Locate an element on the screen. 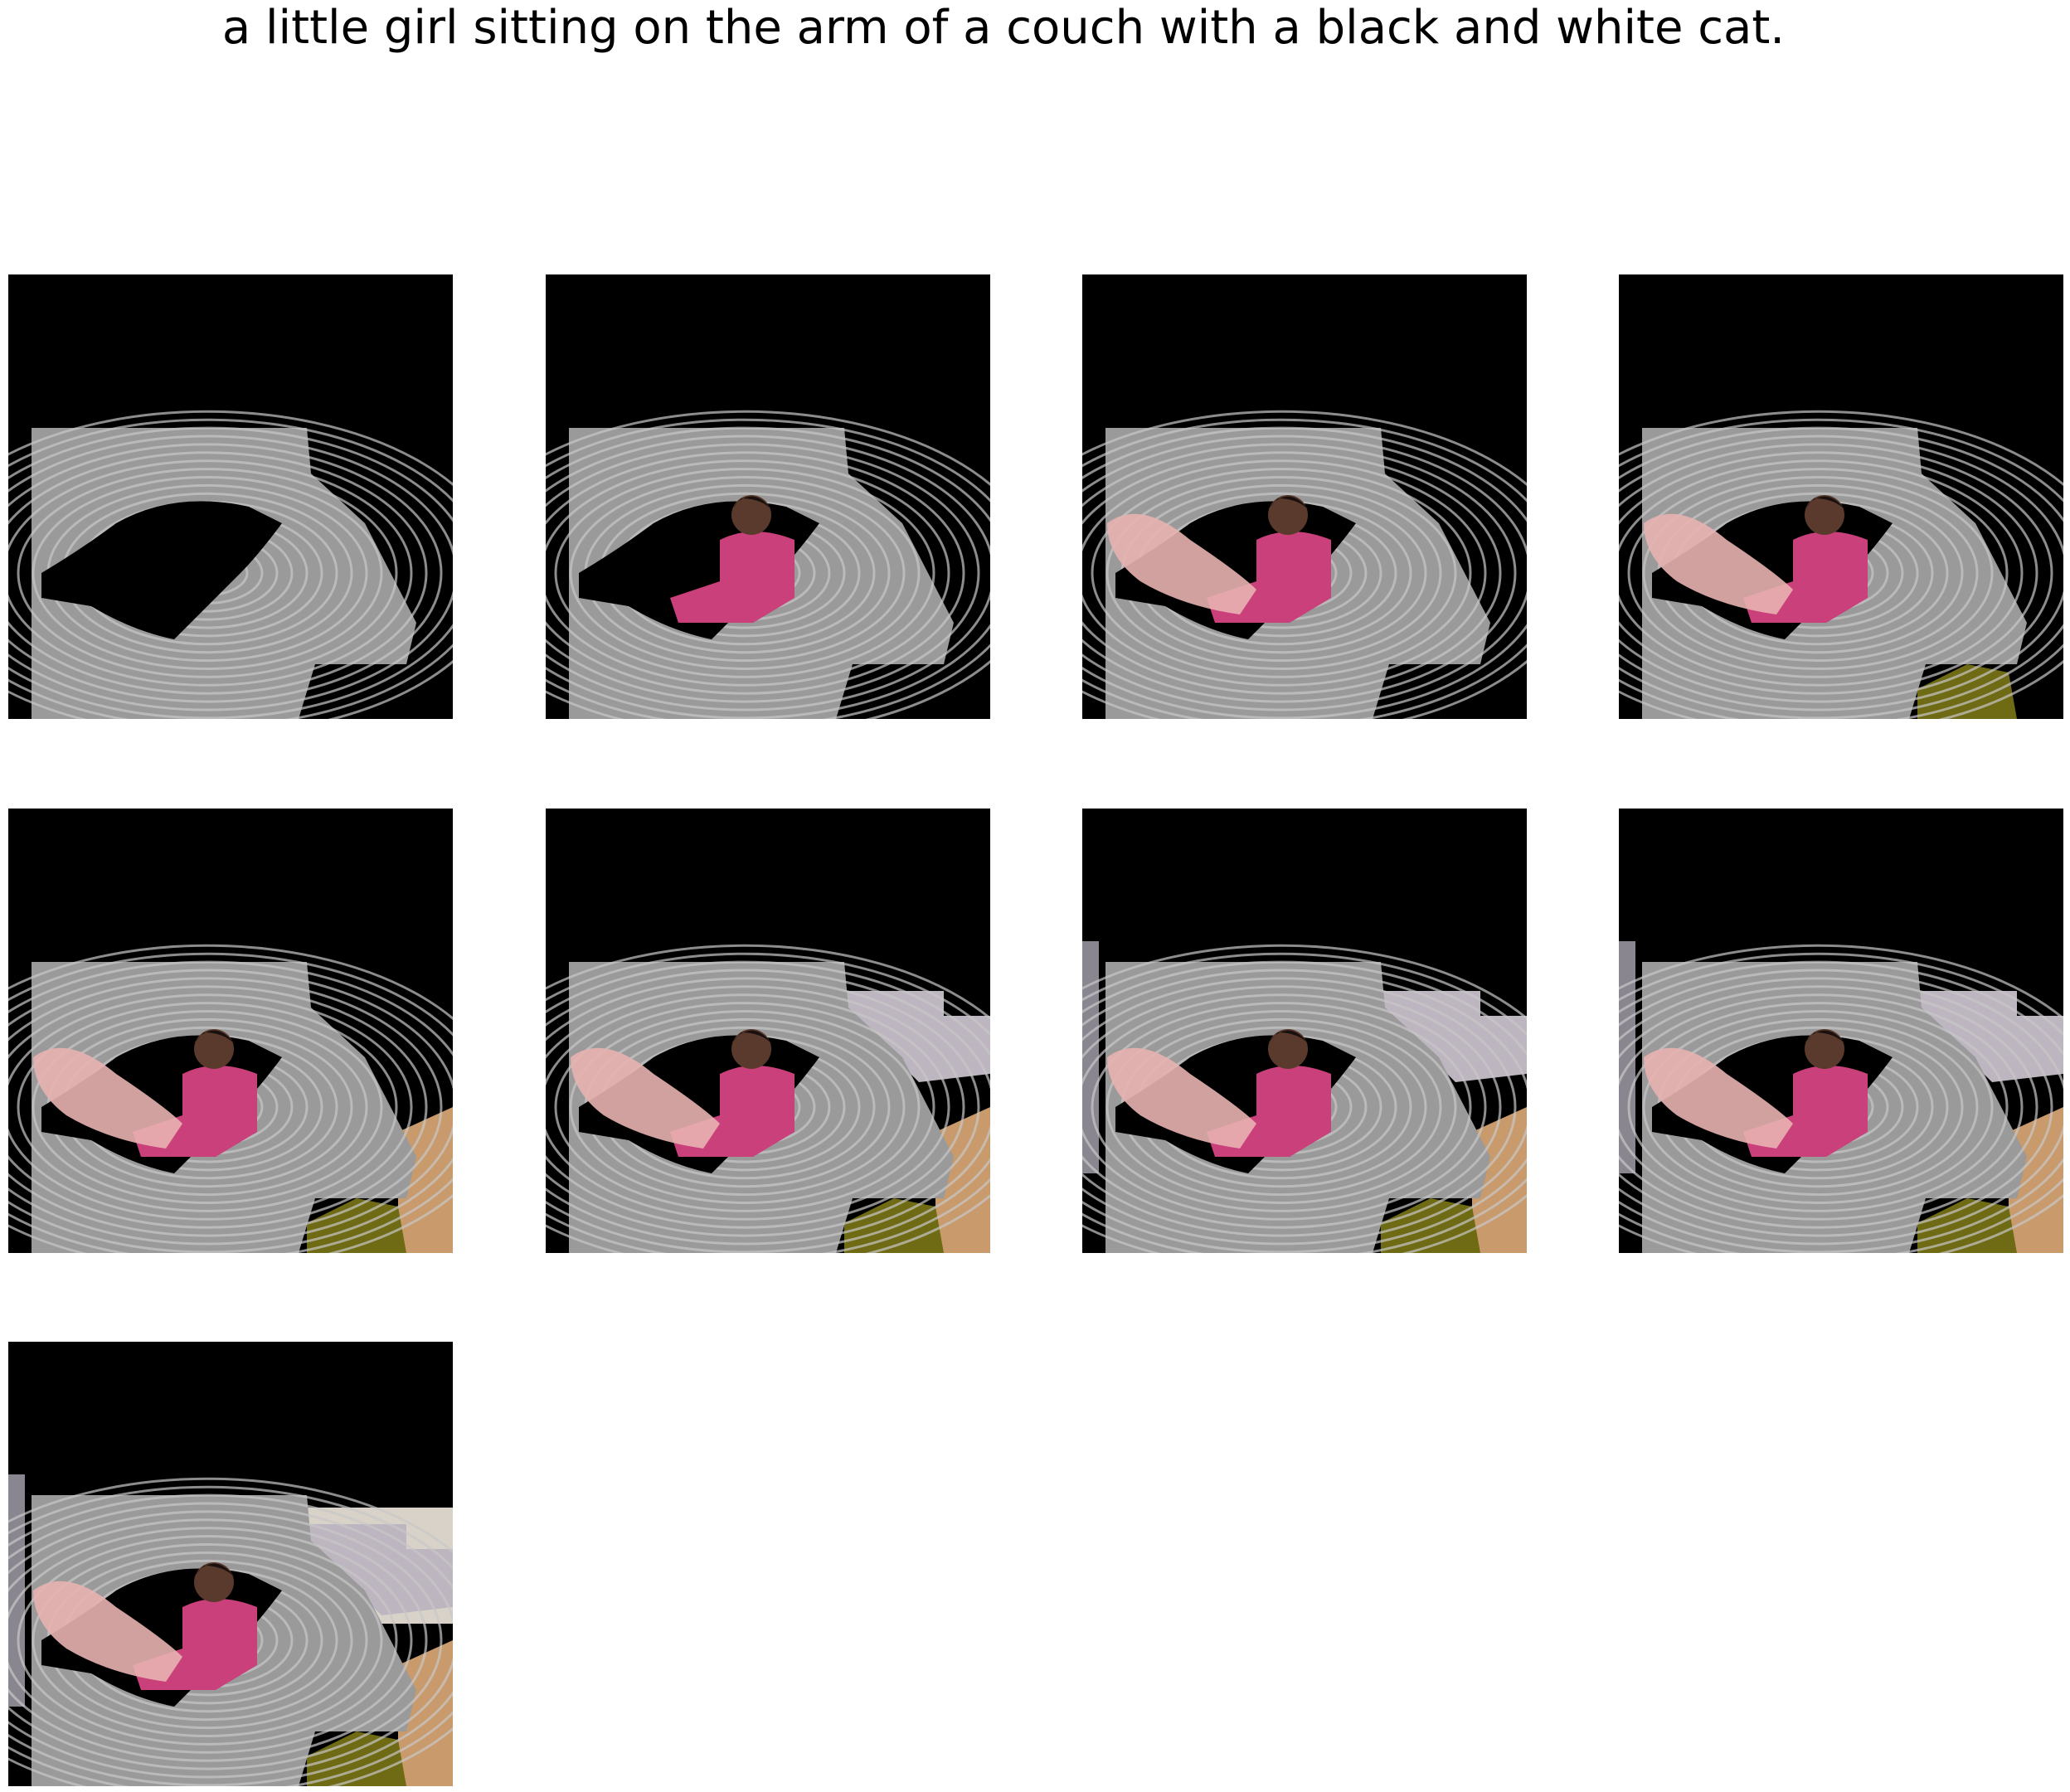 The width and height of the screenshot is (2070, 1792). couch is located at coordinates (231, 564).